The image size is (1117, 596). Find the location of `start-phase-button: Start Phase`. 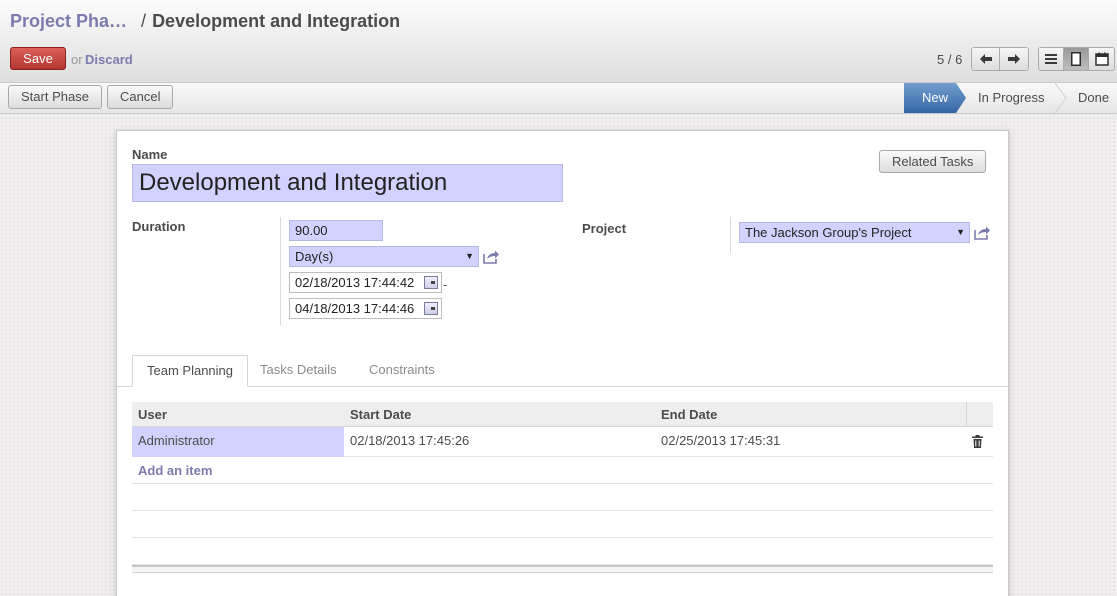

start-phase-button: Start Phase is located at coordinates (55, 97).